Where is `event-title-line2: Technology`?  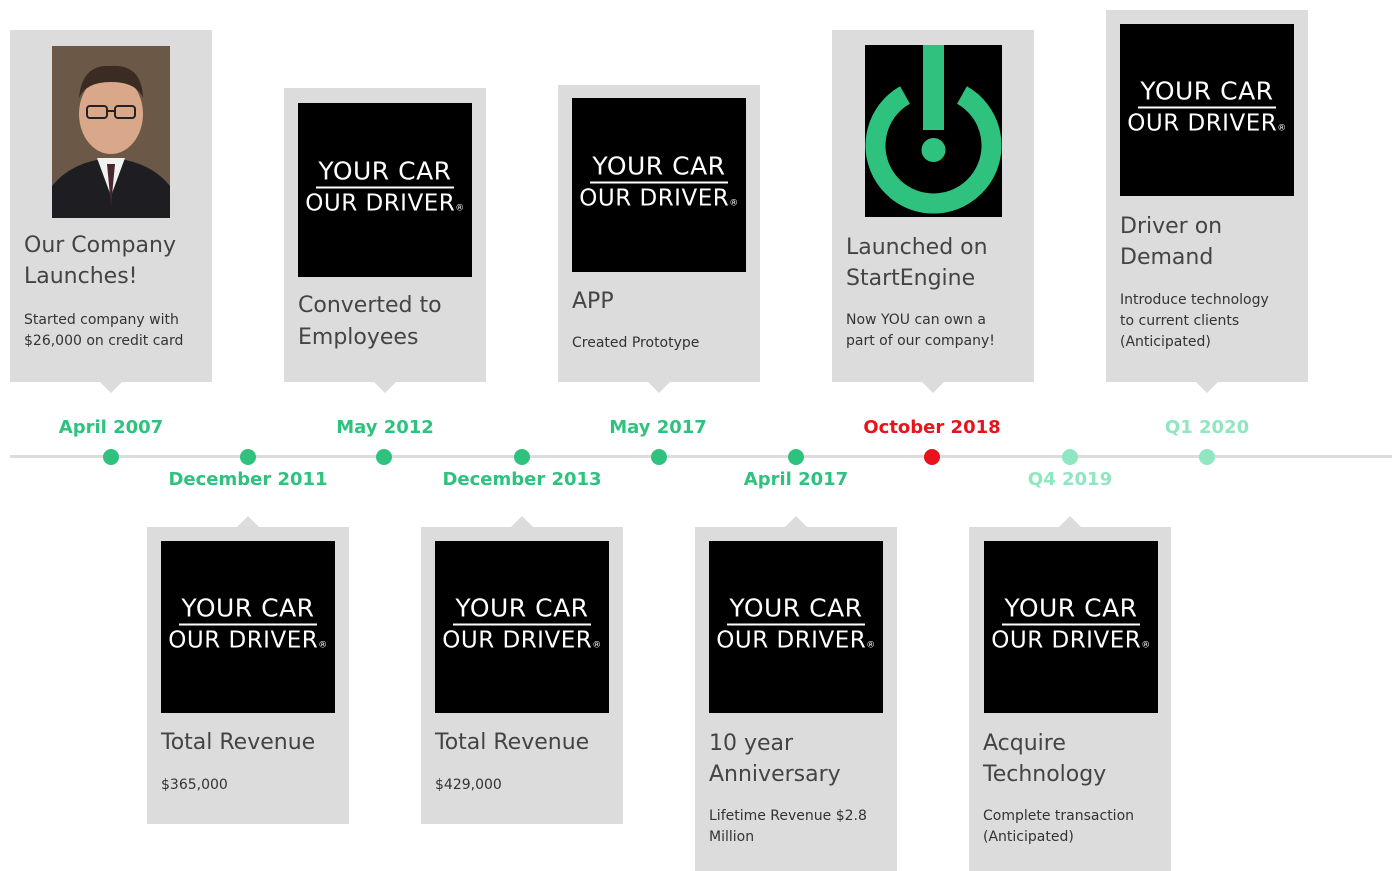 event-title-line2: Technology is located at coordinates (1045, 774).